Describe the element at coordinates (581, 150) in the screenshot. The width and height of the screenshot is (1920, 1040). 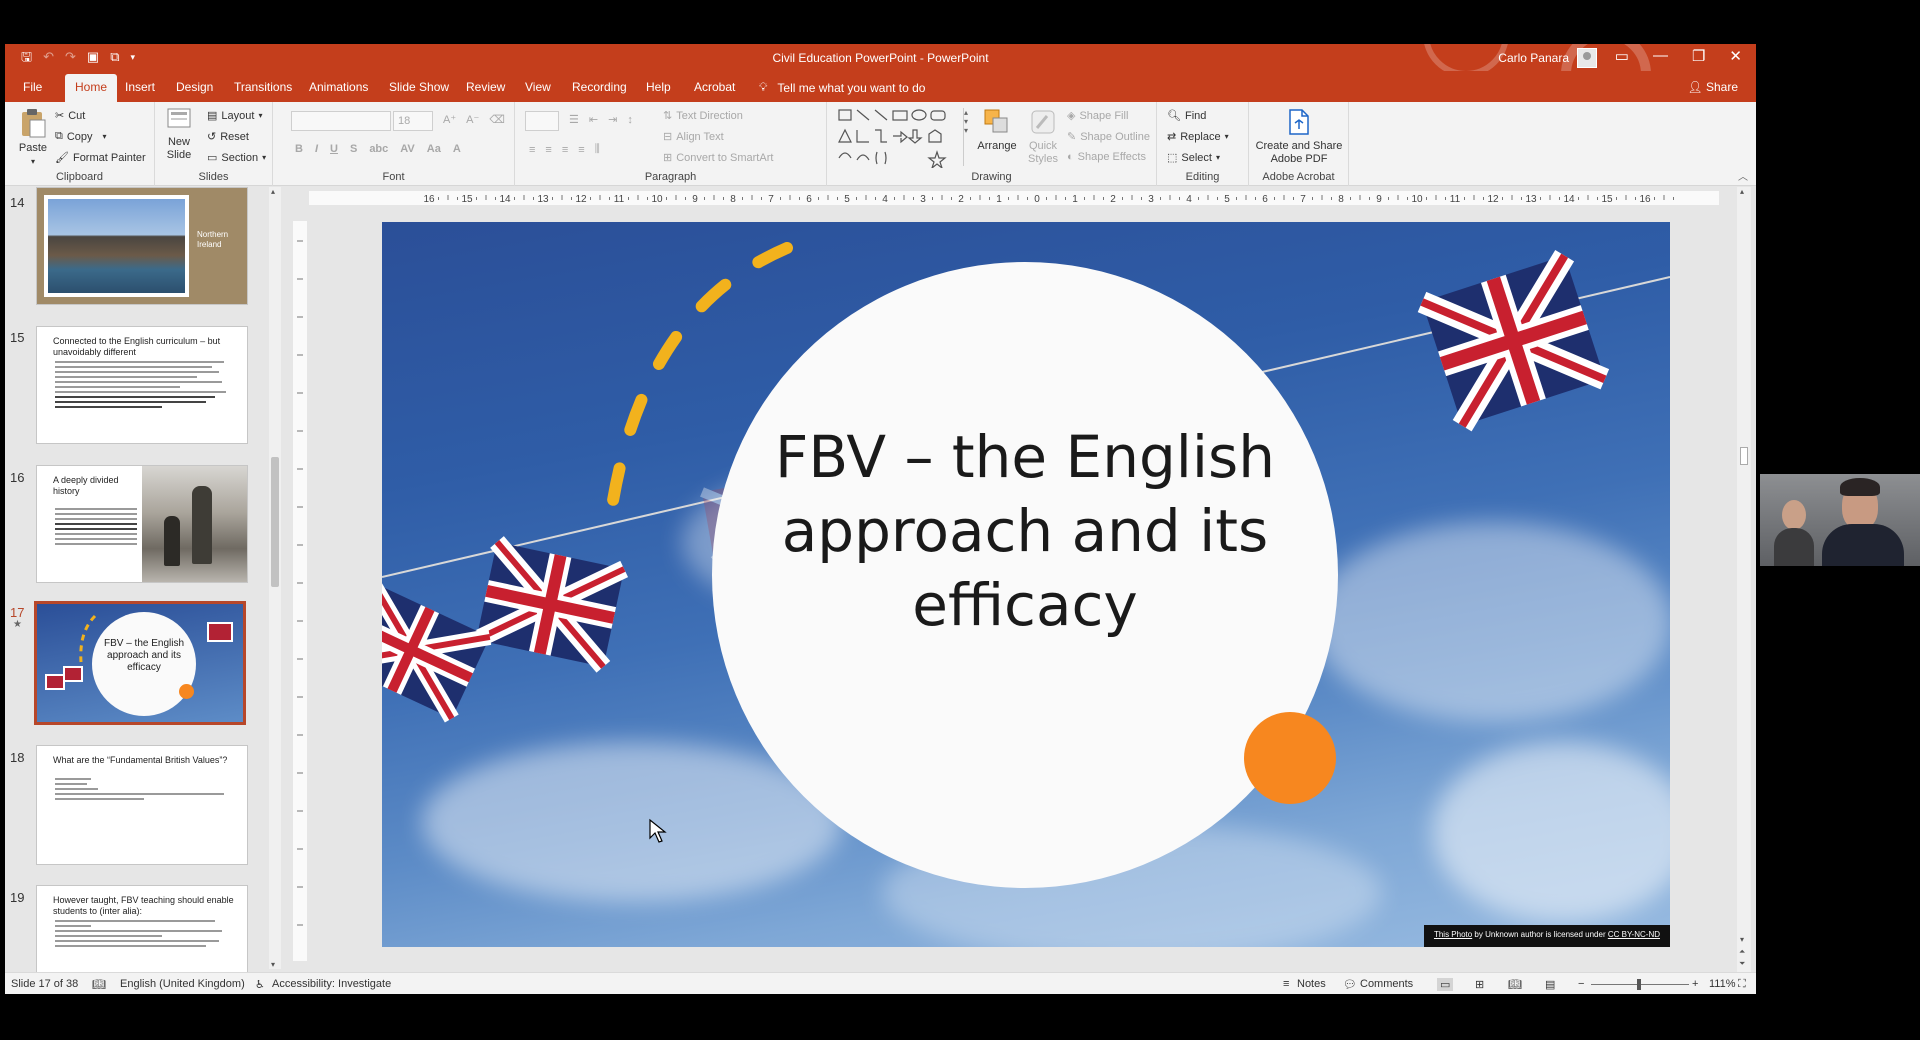
I see `justify-icon: ≡` at that location.